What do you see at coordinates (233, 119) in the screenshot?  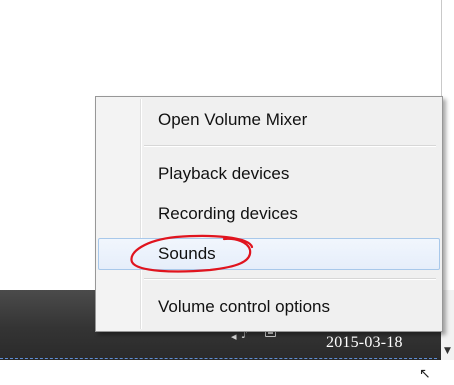 I see `menu-item-label: Open Volume Mixer` at bounding box center [233, 119].